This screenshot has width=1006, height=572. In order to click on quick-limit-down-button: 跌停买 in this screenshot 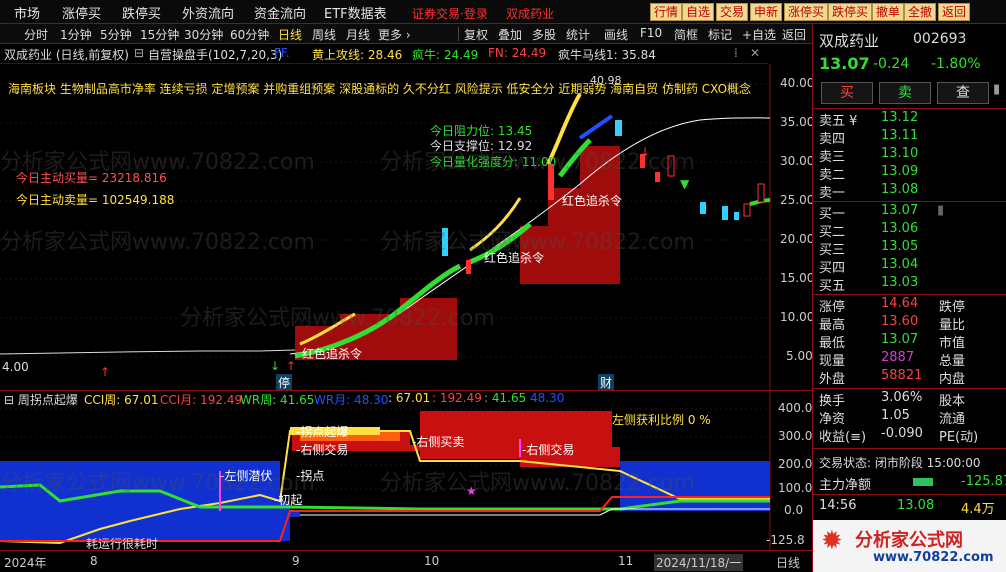, I will do `click(850, 12)`.